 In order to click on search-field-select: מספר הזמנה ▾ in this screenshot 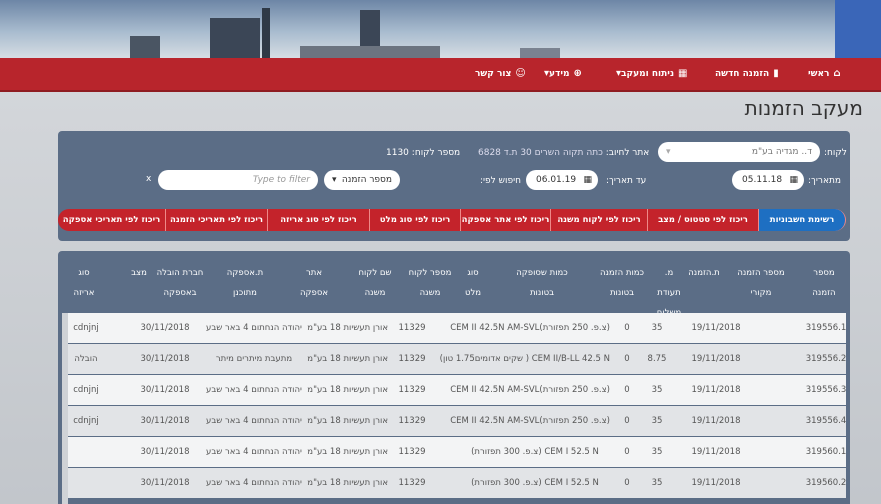, I will do `click(362, 180)`.